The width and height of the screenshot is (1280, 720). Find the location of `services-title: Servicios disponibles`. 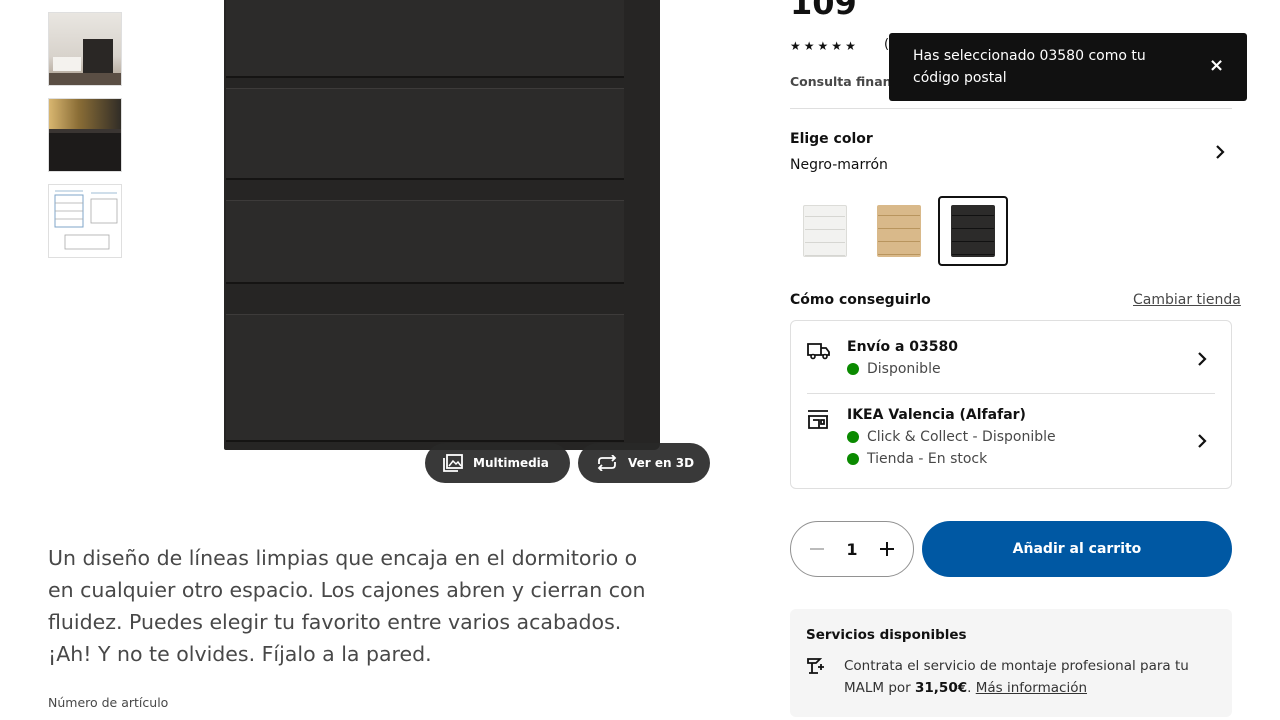

services-title: Servicios disponibles is located at coordinates (886, 635).